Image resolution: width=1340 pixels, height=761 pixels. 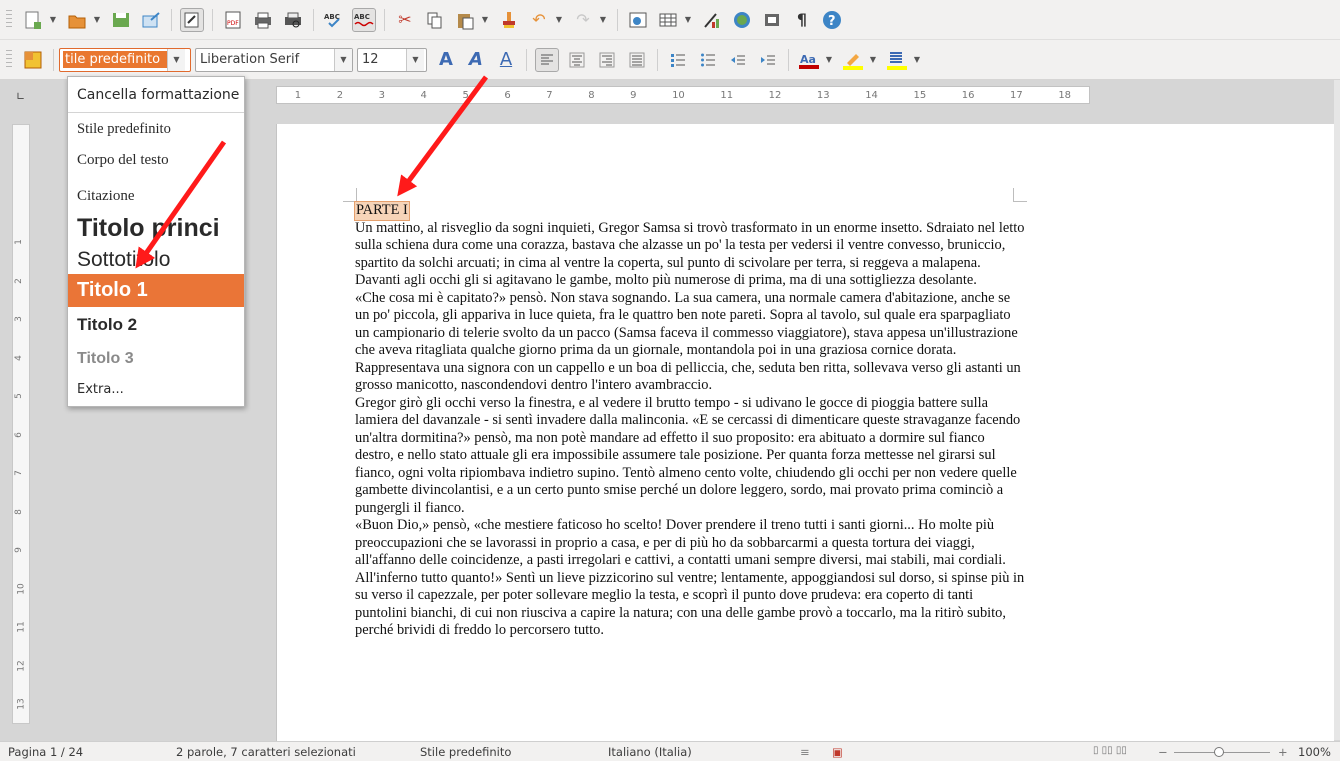 I want to click on bold-icon: A, so click(x=446, y=60).